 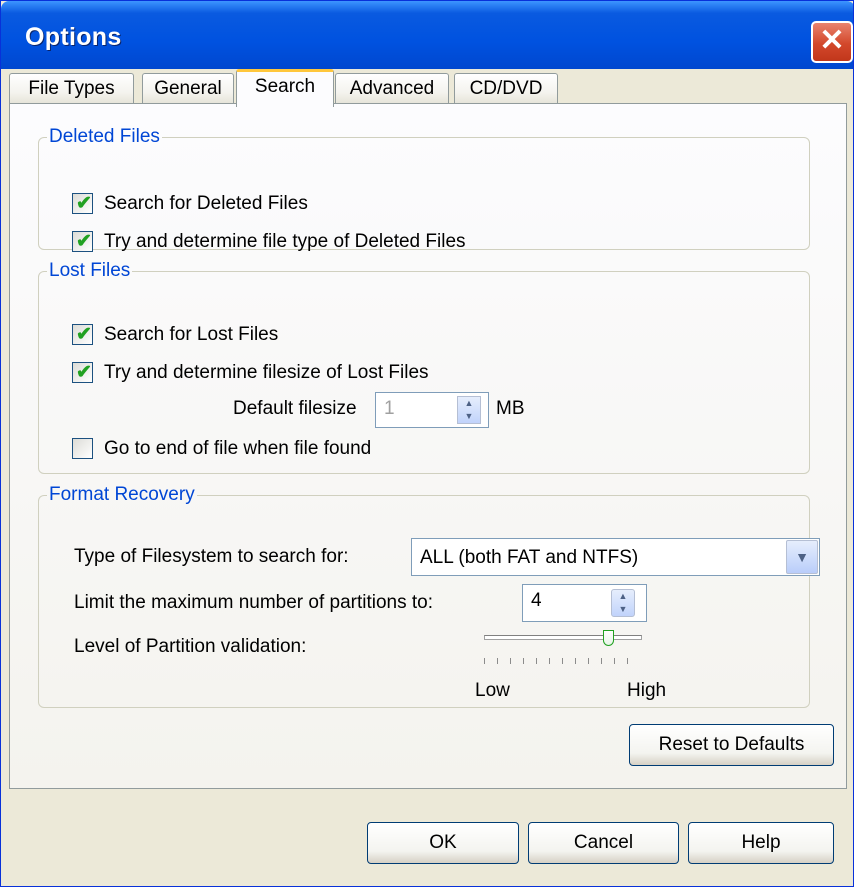 What do you see at coordinates (372, 204) in the screenshot?
I see `search-deleted-checkbox: ✔ Search for Deleted Files` at bounding box center [372, 204].